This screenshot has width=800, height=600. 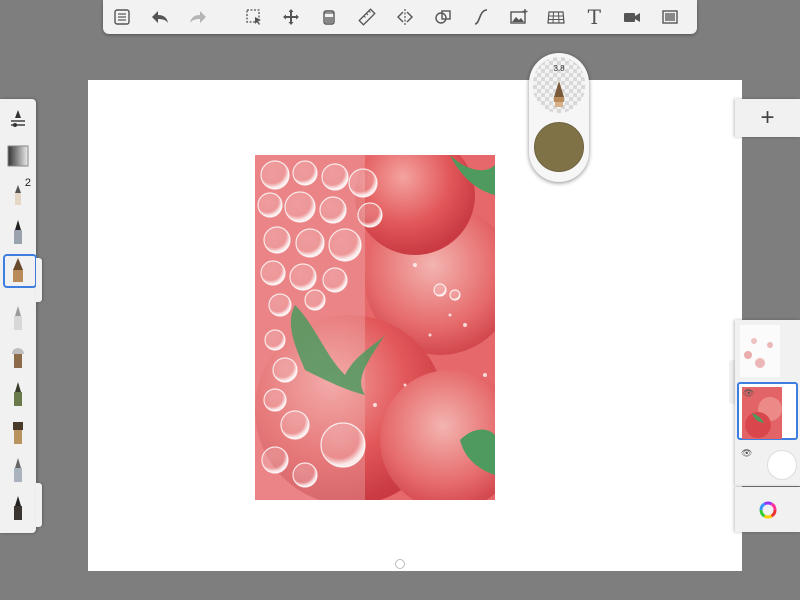 What do you see at coordinates (160, 17) in the screenshot?
I see `undo-icon` at bounding box center [160, 17].